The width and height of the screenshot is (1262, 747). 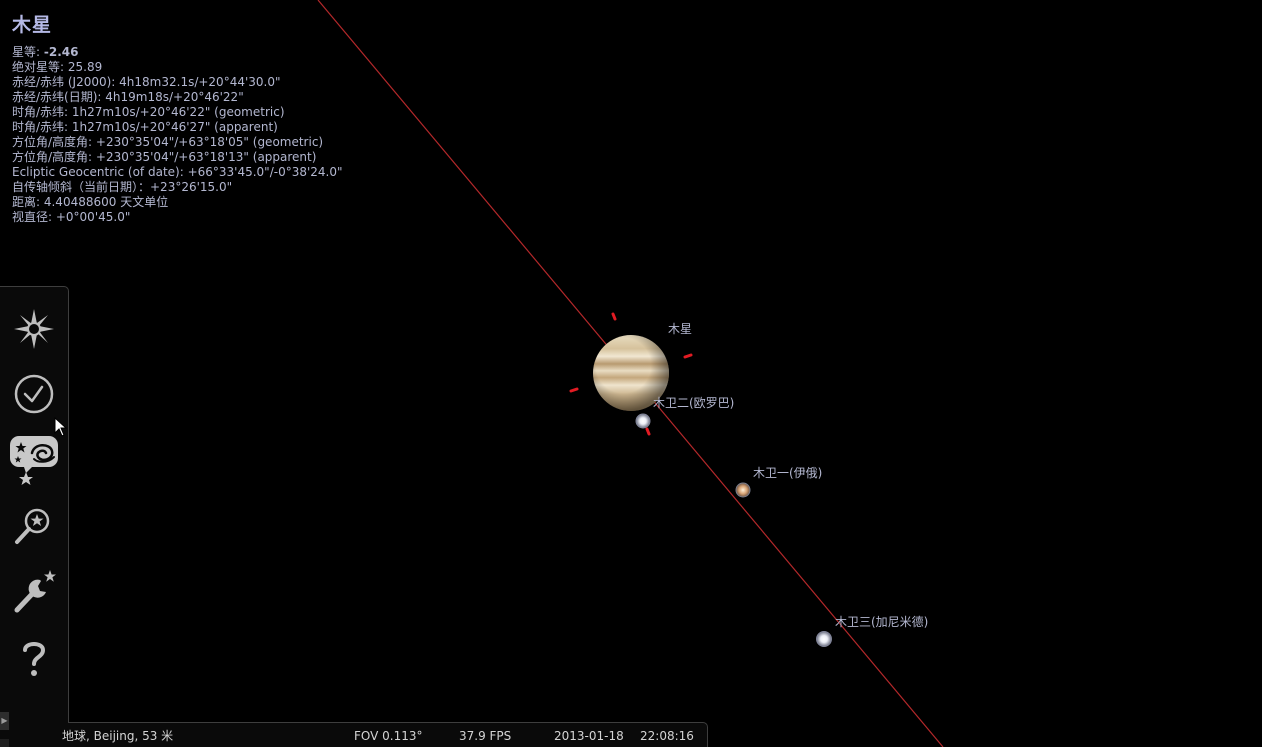 I want to click on info-line: 距离: 4.40488600 天文单位, so click(x=90, y=202).